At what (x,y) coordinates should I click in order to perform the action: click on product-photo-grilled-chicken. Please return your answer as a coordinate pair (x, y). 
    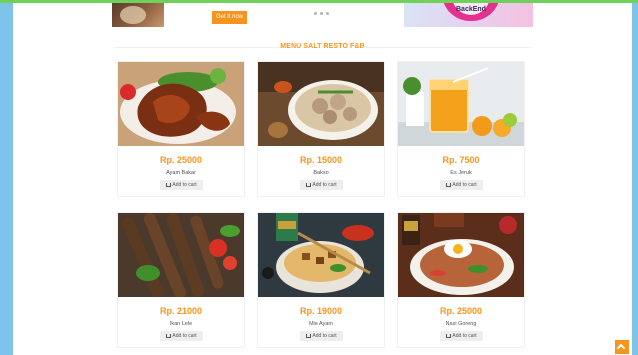
    Looking at the image, I should click on (181, 104).